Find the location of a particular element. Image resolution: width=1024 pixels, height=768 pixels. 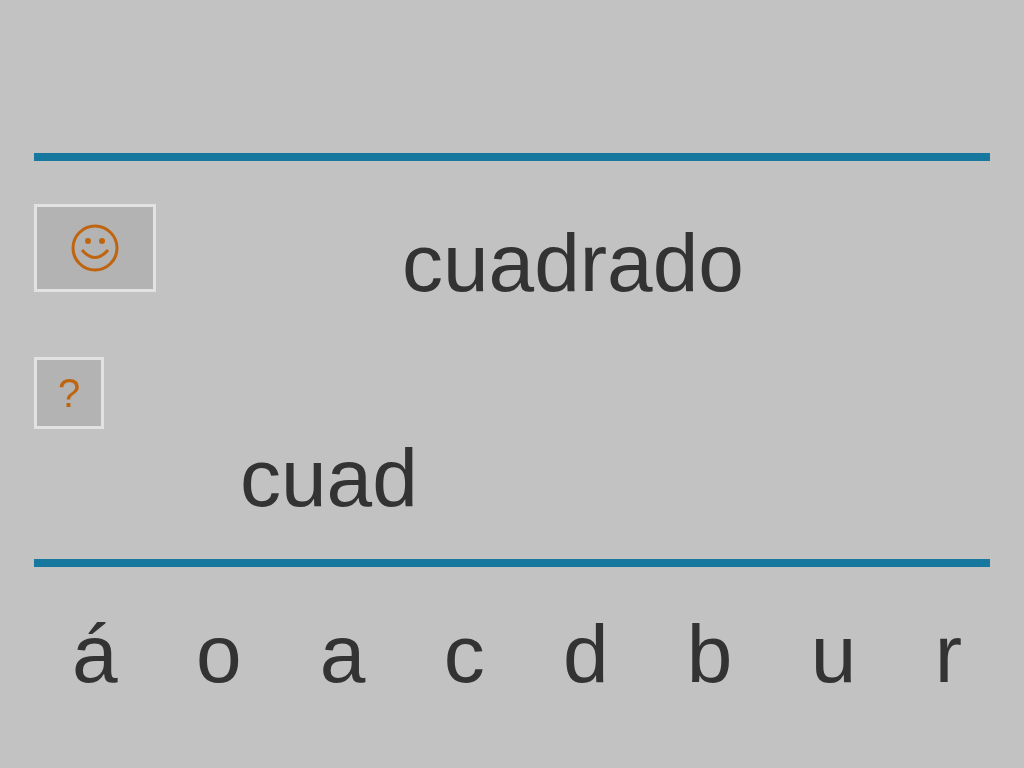

letter-key: á is located at coordinates (95, 654).